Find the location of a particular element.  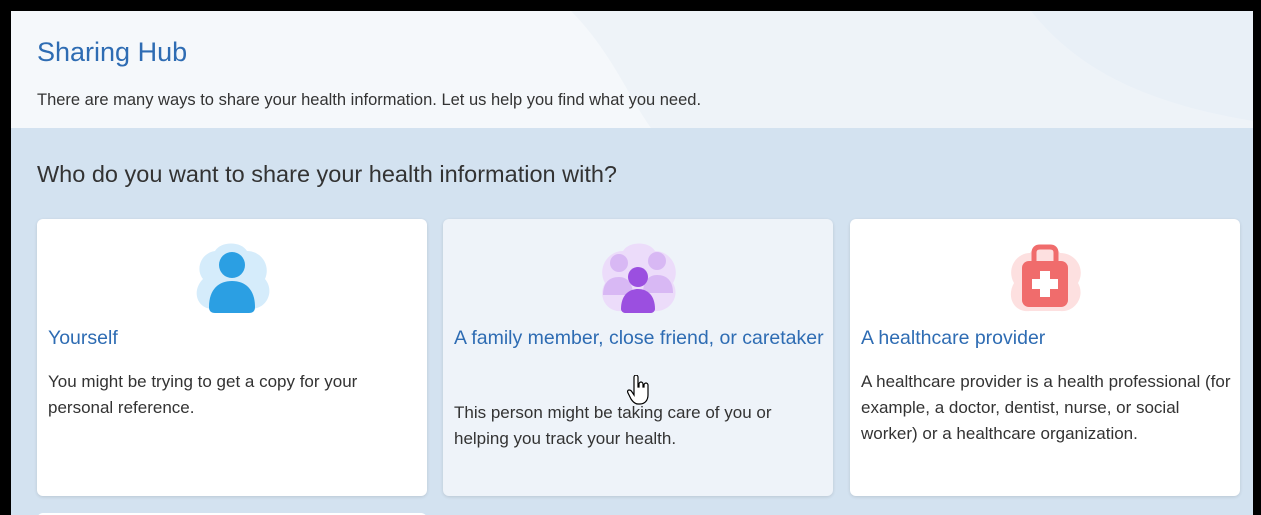

person-icon is located at coordinates (233, 278).